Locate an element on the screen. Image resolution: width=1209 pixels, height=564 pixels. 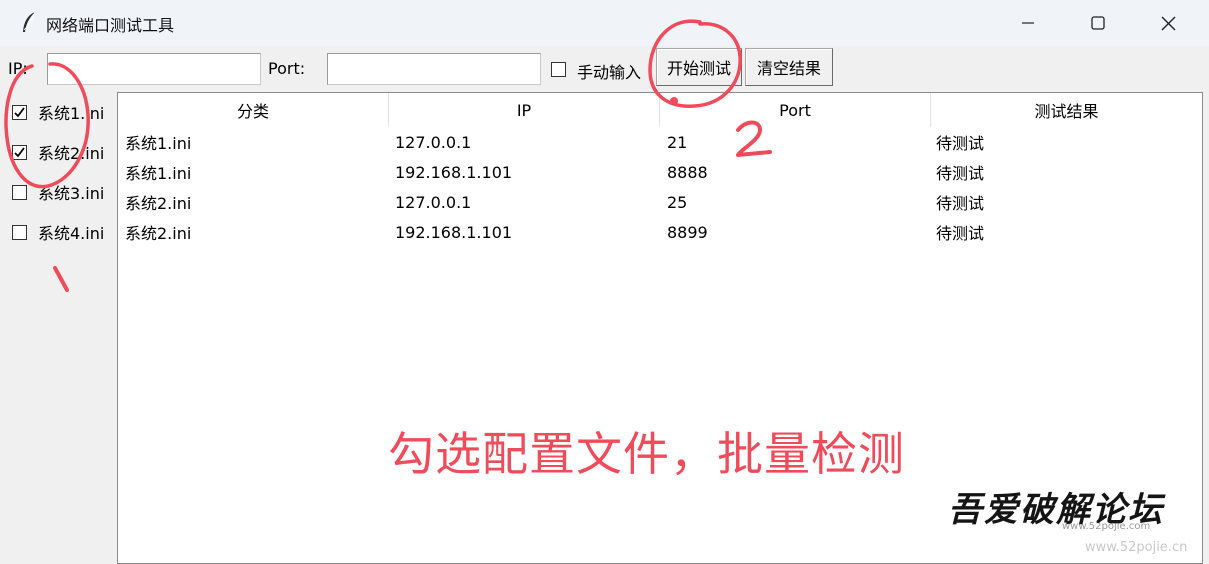
port-label: Port: is located at coordinates (287, 68).